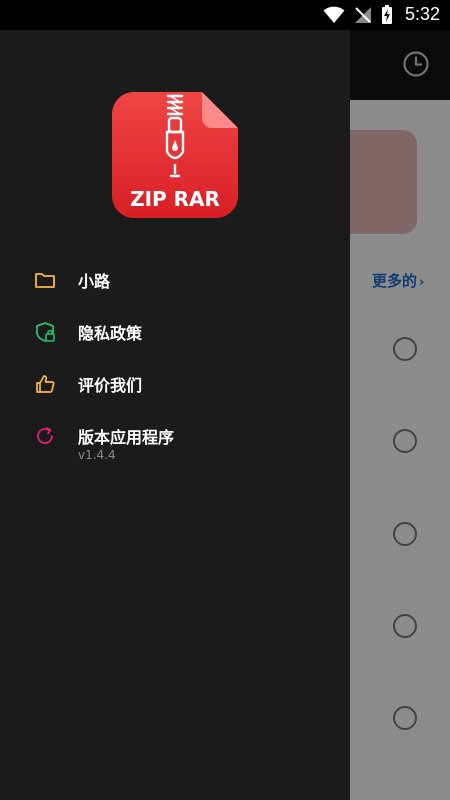  I want to click on status-bar: 5:32, so click(225, 15).